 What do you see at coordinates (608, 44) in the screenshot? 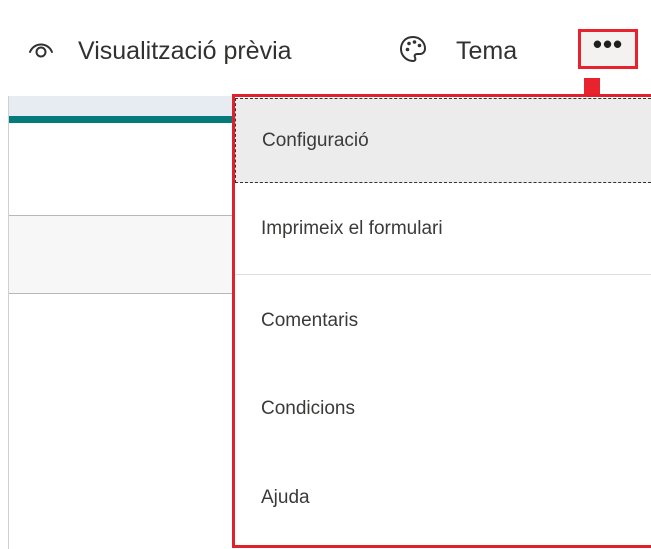
I see `more-options-icon: •••` at bounding box center [608, 44].